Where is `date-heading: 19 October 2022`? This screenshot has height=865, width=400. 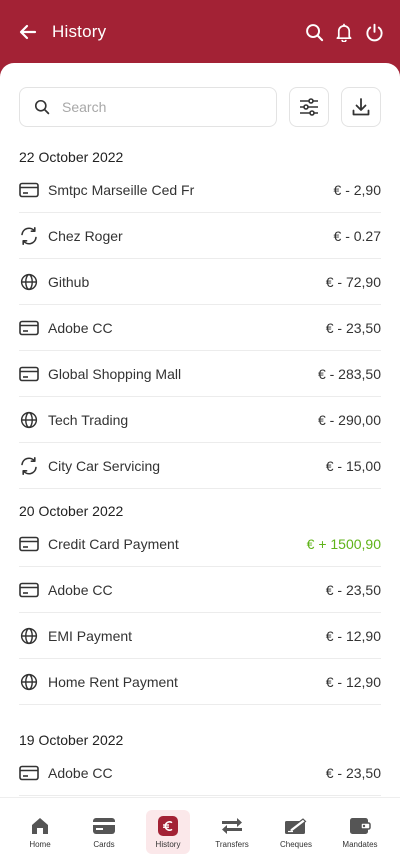
date-heading: 19 October 2022 is located at coordinates (71, 740).